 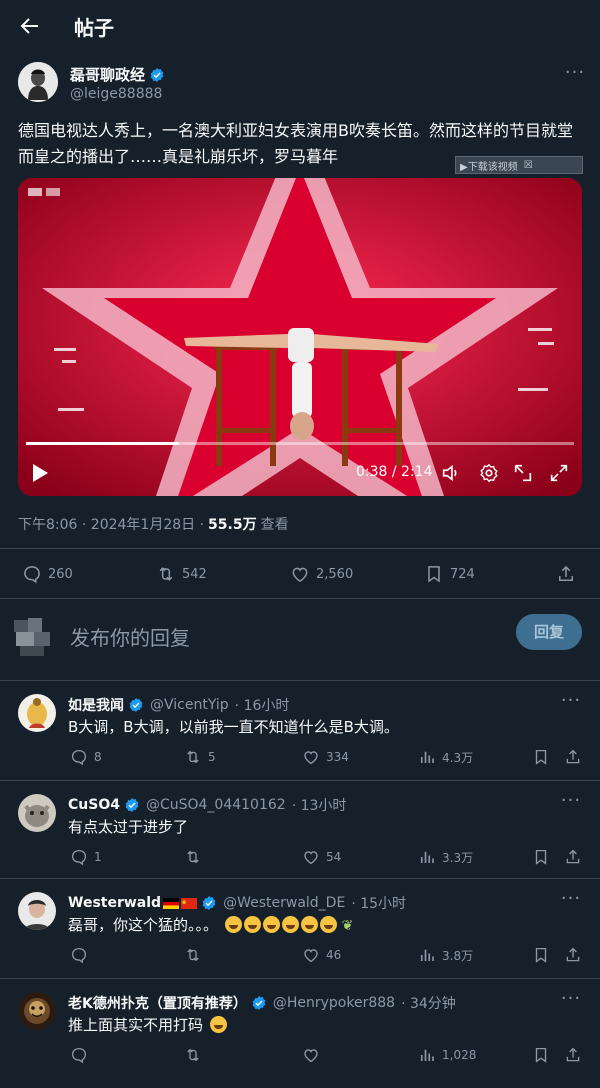 I want to click on video-progress-fill, so click(x=103, y=443).